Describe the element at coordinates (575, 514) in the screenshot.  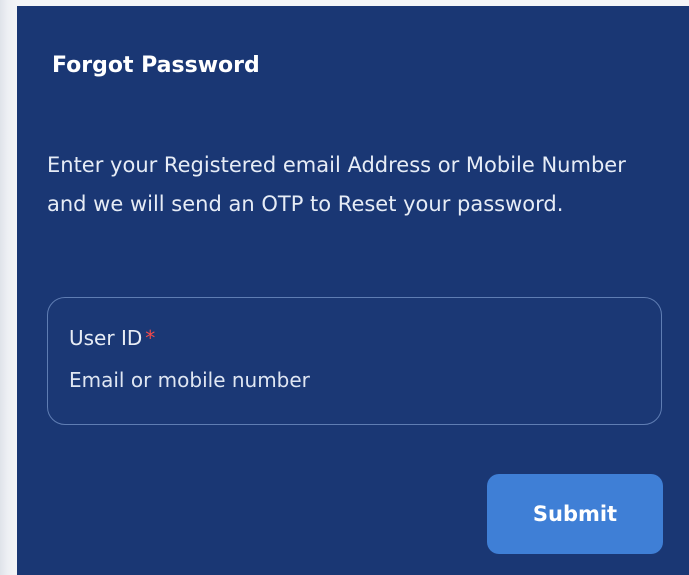
I see `submit-button: Submit` at that location.